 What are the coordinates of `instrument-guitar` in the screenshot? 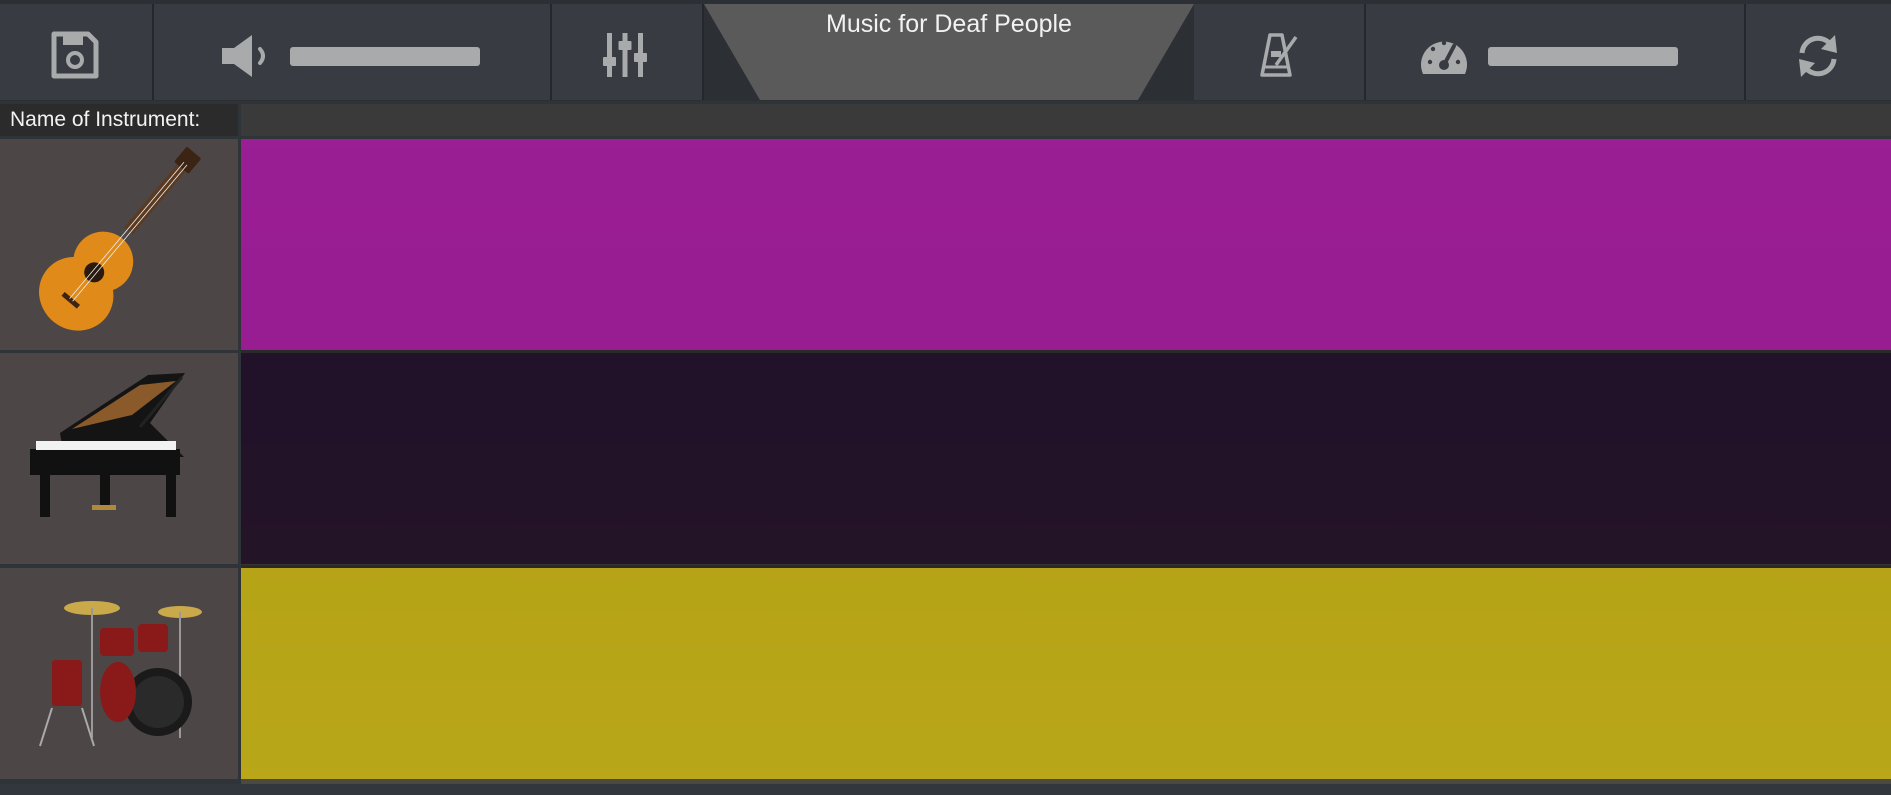 It's located at (119, 244).